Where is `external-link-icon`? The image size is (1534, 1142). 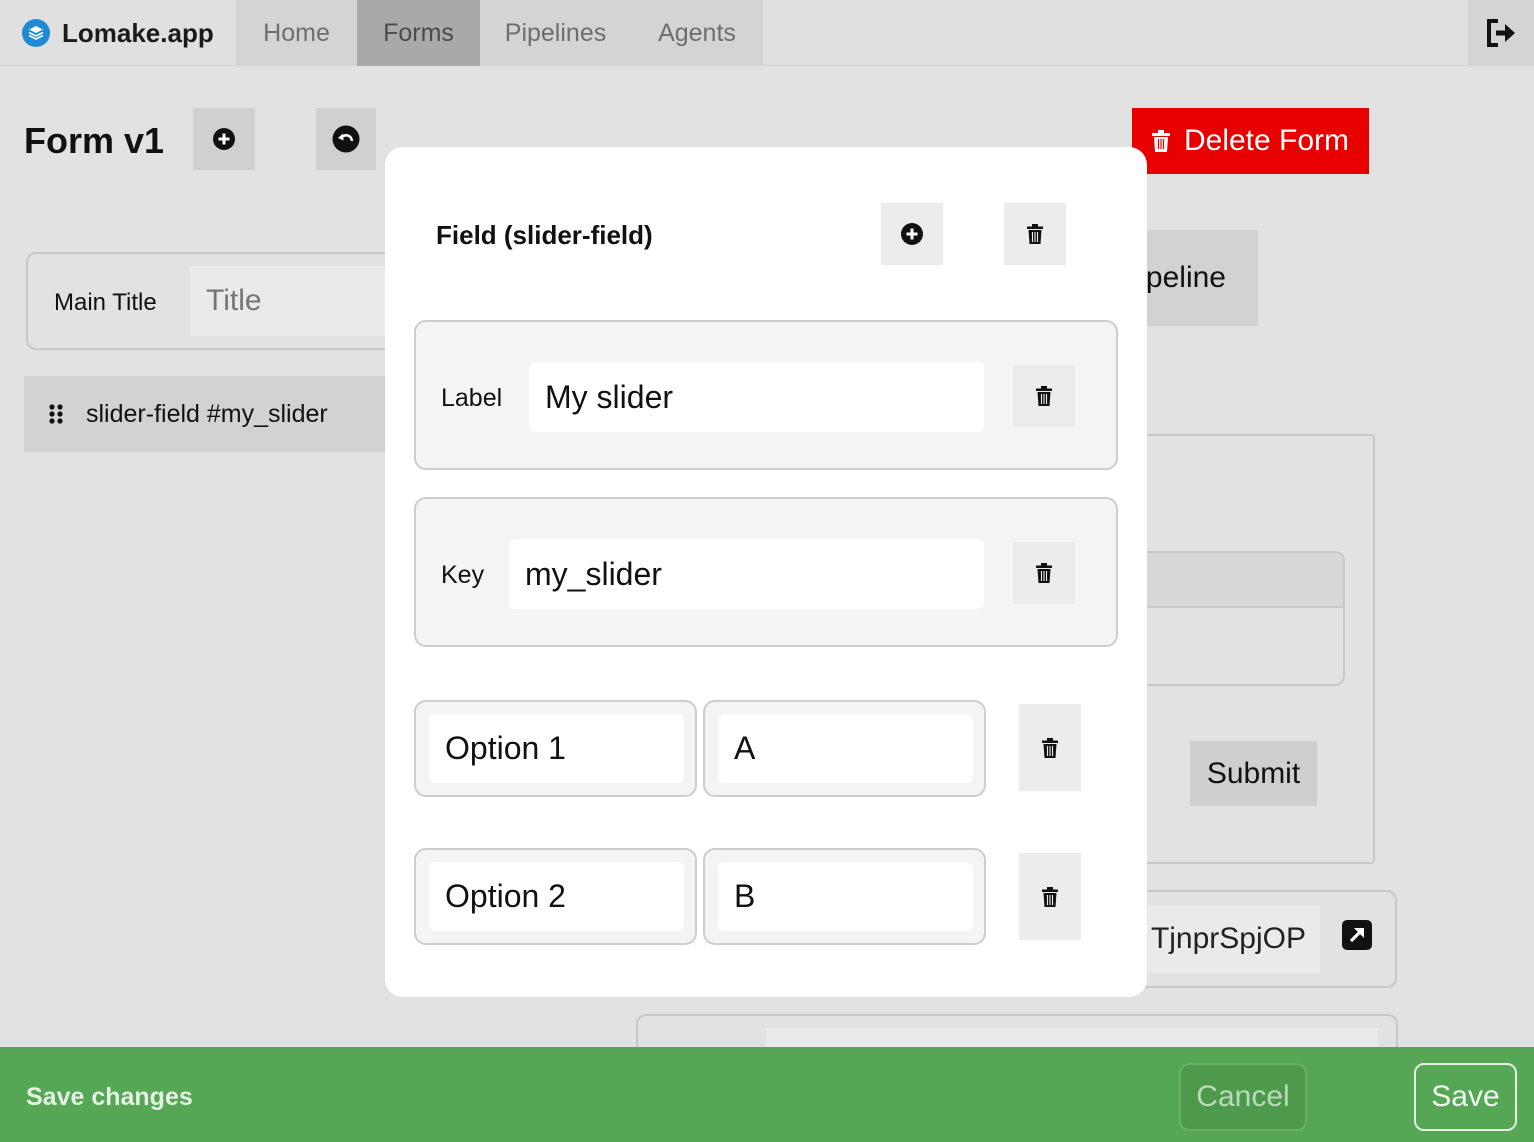
external-link-icon is located at coordinates (1357, 935).